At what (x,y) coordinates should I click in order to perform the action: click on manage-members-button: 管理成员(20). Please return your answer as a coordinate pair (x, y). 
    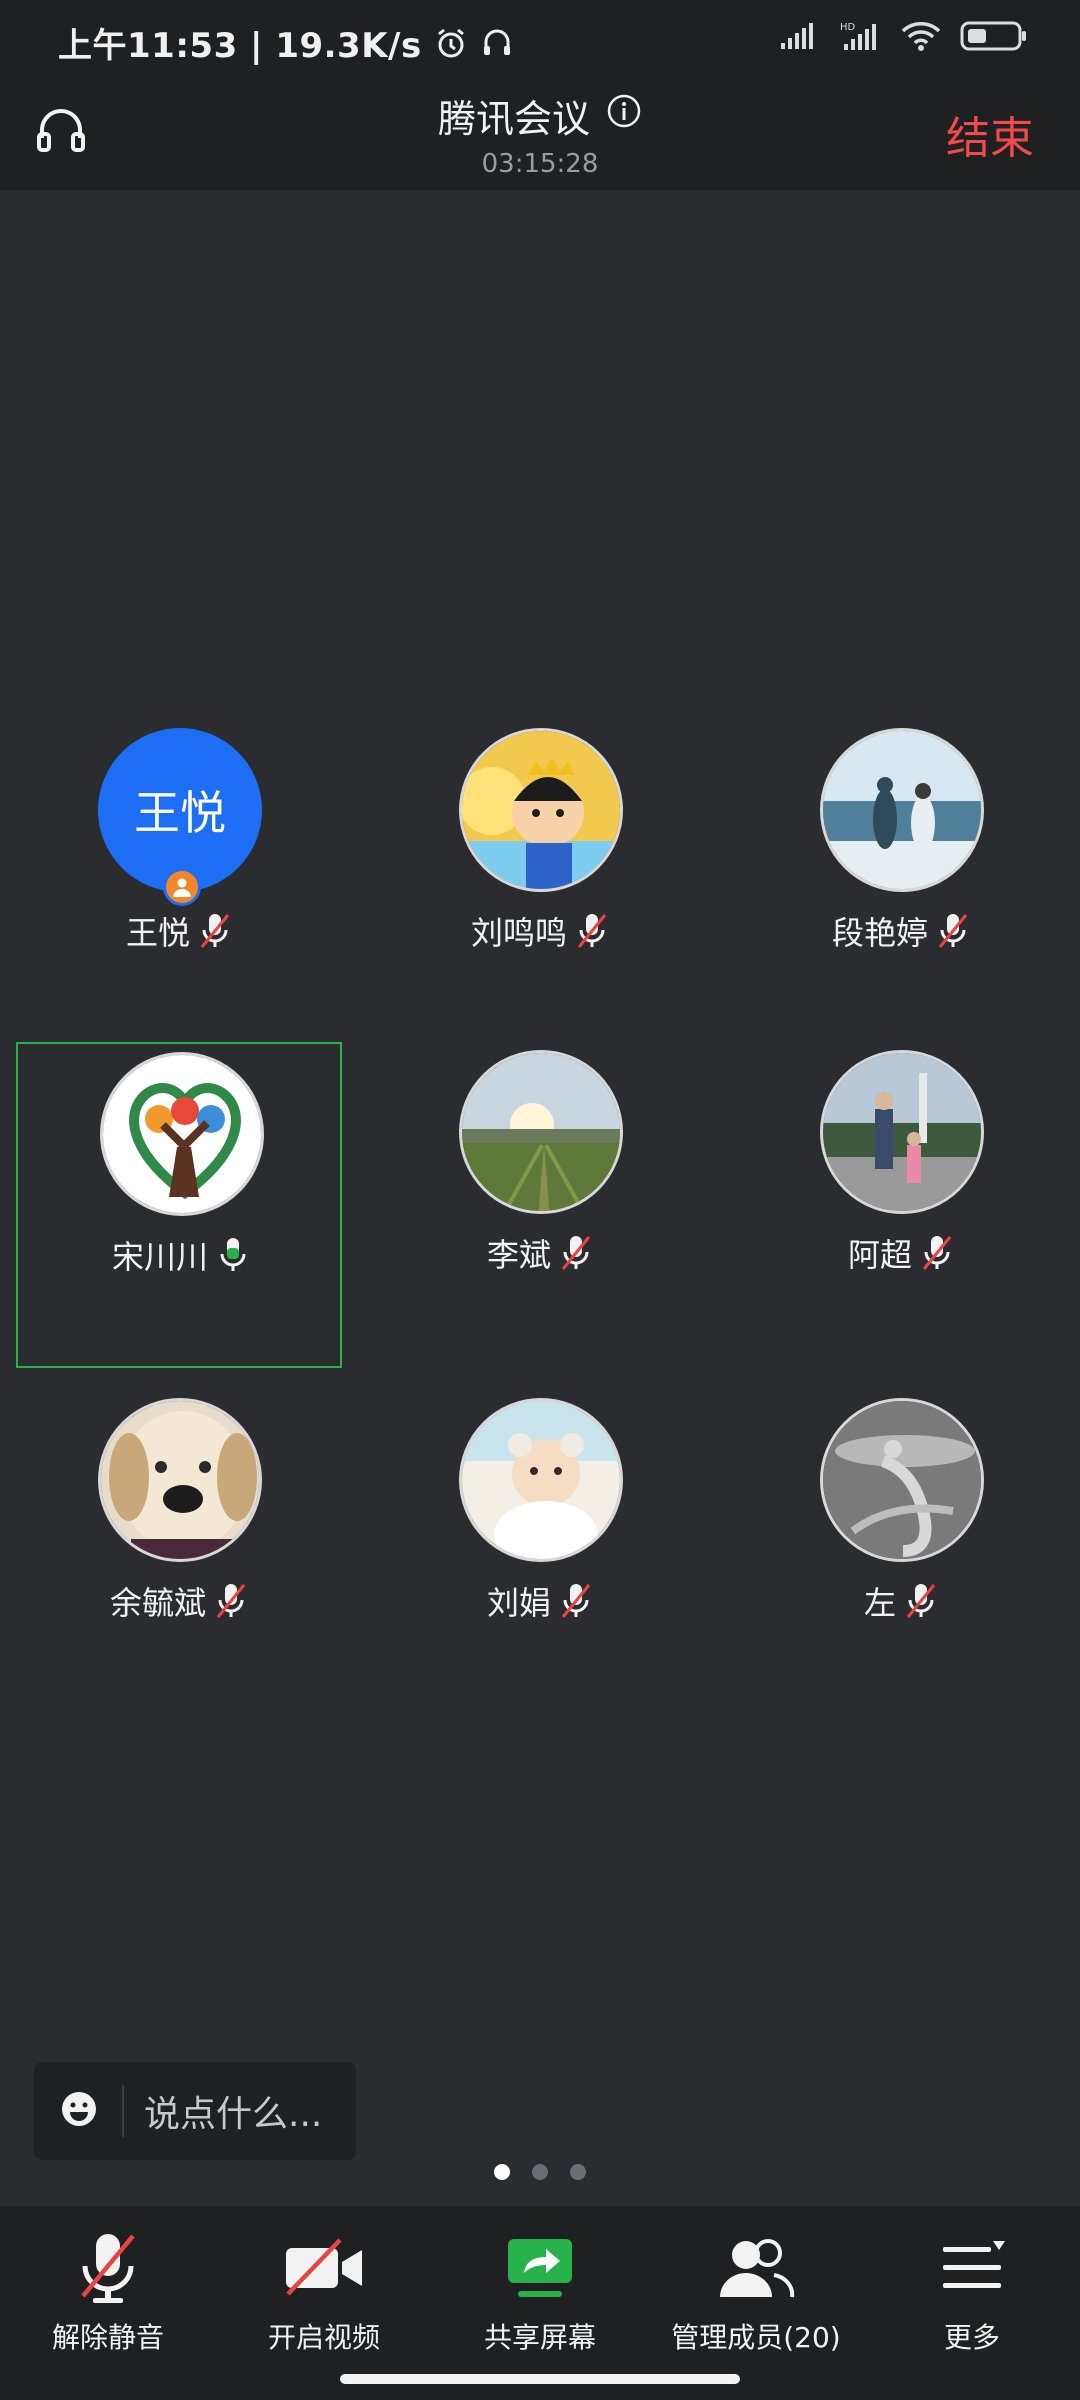
    Looking at the image, I should click on (756, 2292).